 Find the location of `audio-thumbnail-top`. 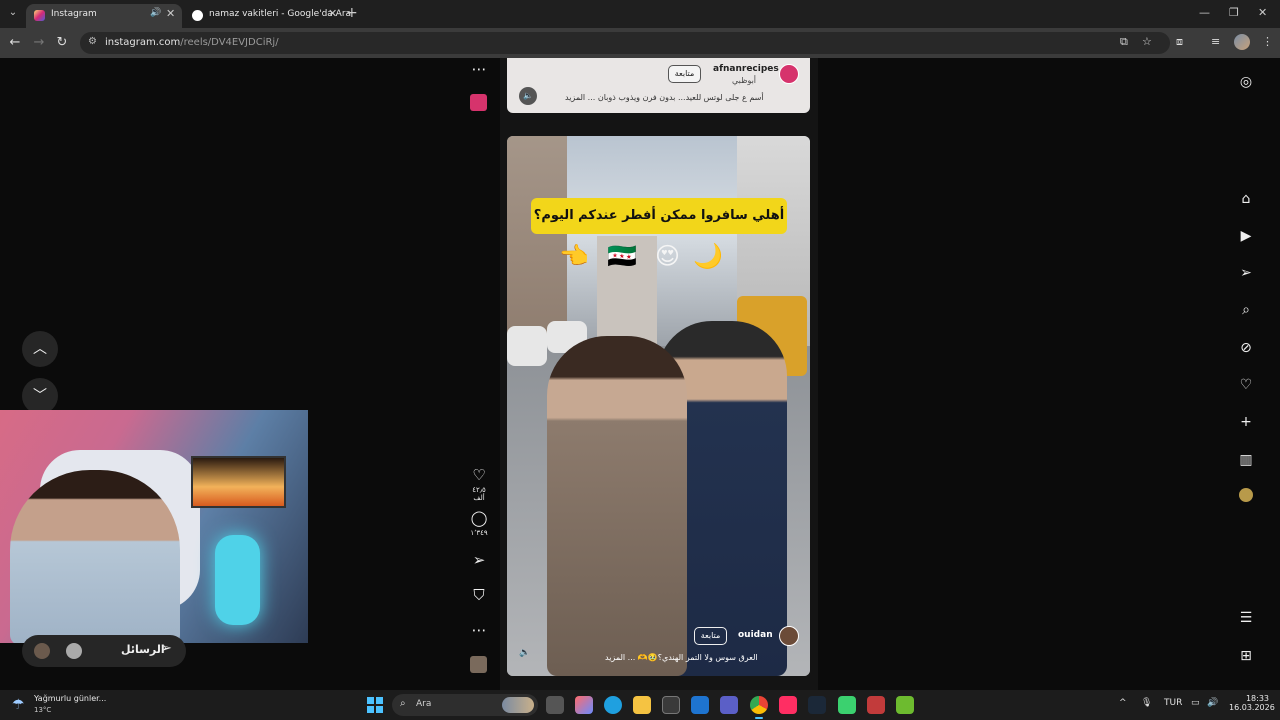

audio-thumbnail-top is located at coordinates (478, 102).